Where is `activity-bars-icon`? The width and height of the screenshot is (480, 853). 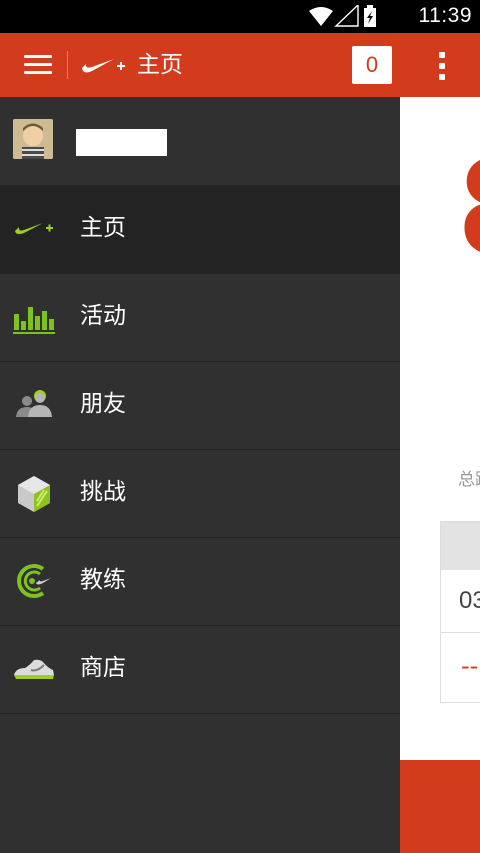 activity-bars-icon is located at coordinates (34, 320).